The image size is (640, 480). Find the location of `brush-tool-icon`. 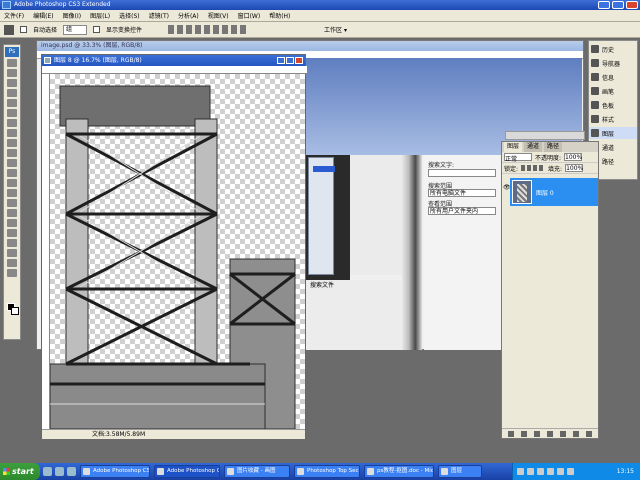

brush-tool-icon is located at coordinates (12, 133).